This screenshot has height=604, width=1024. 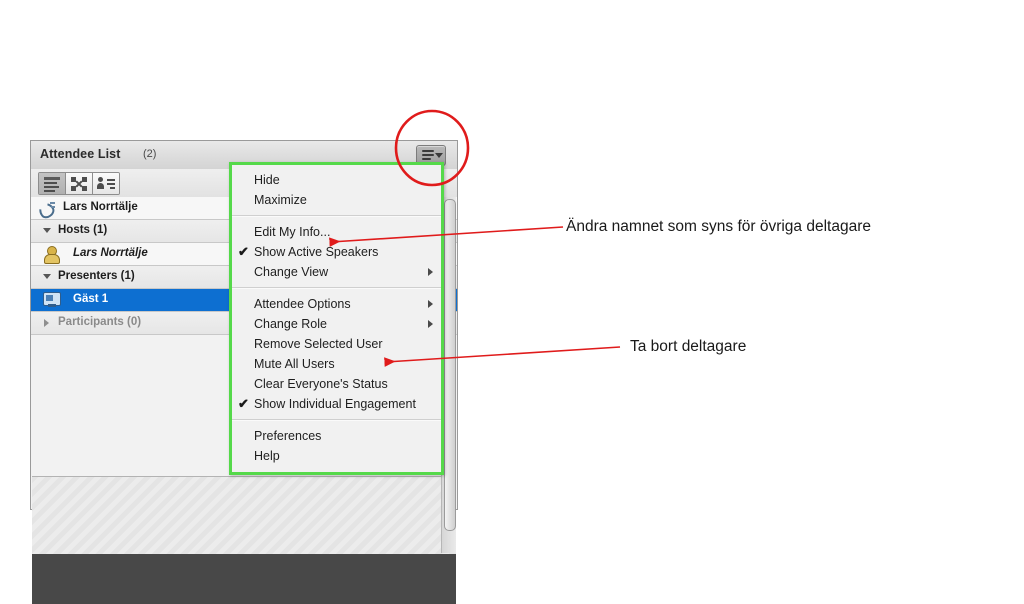 I want to click on scrollbar-thumb, so click(x=450, y=365).